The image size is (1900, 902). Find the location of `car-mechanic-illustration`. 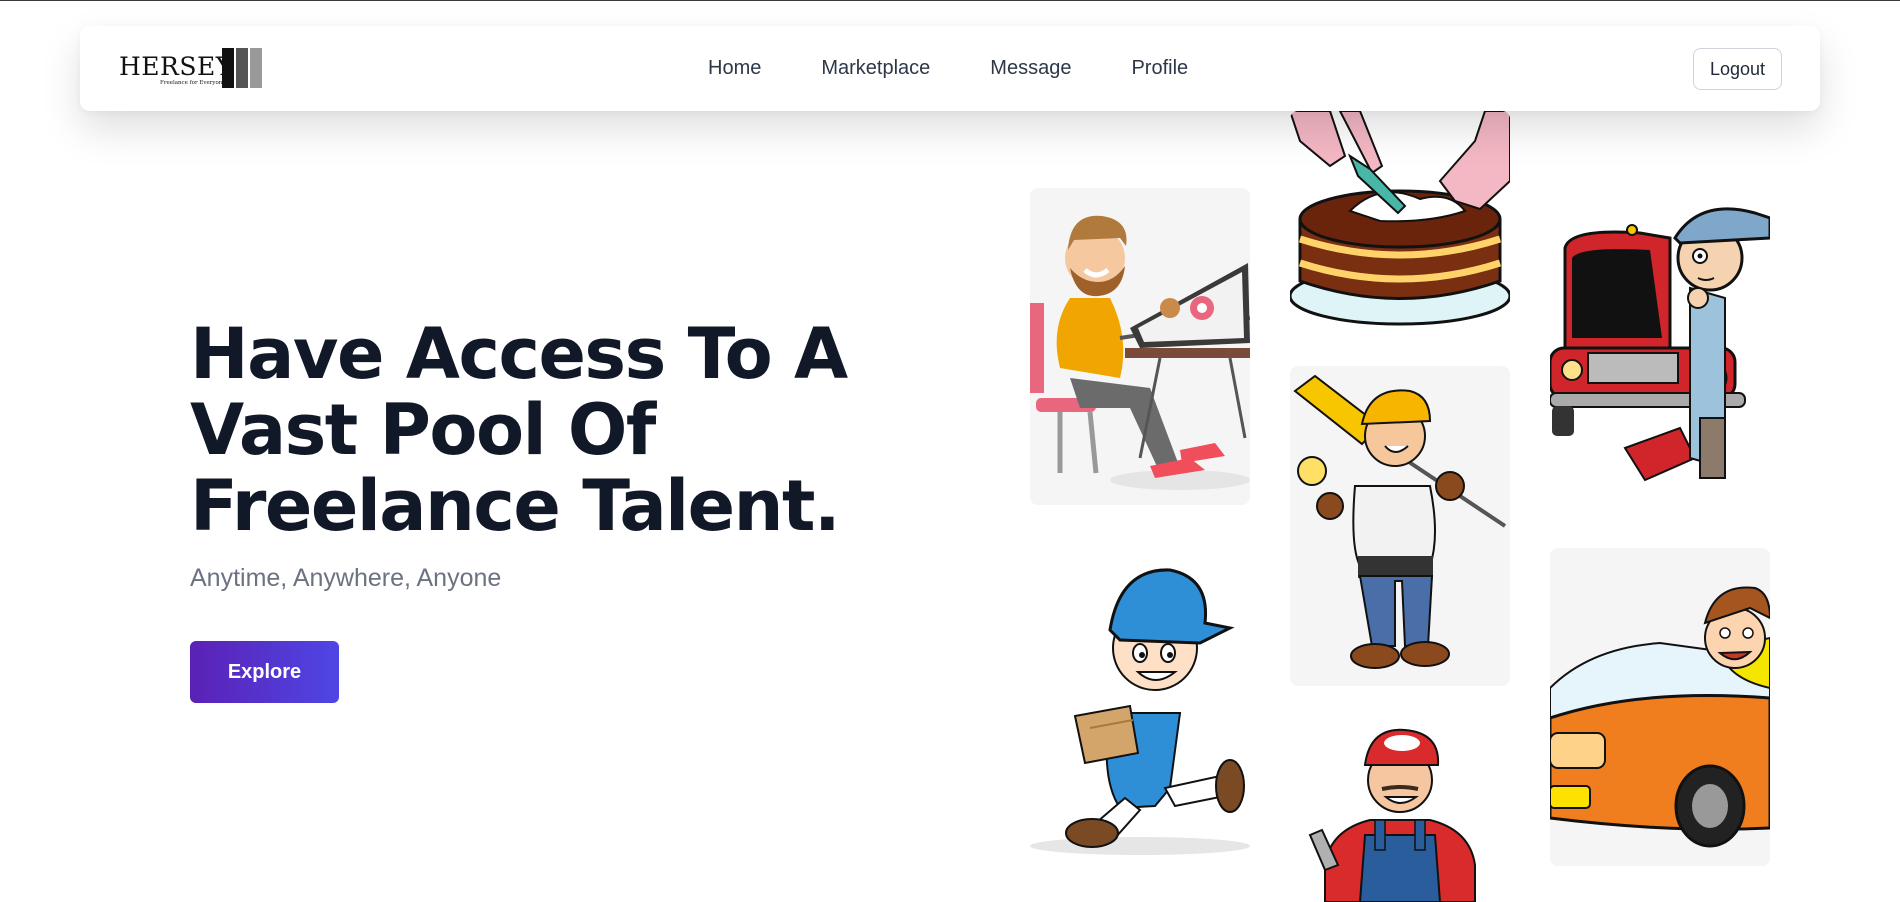

car-mechanic-illustration is located at coordinates (1660, 346).